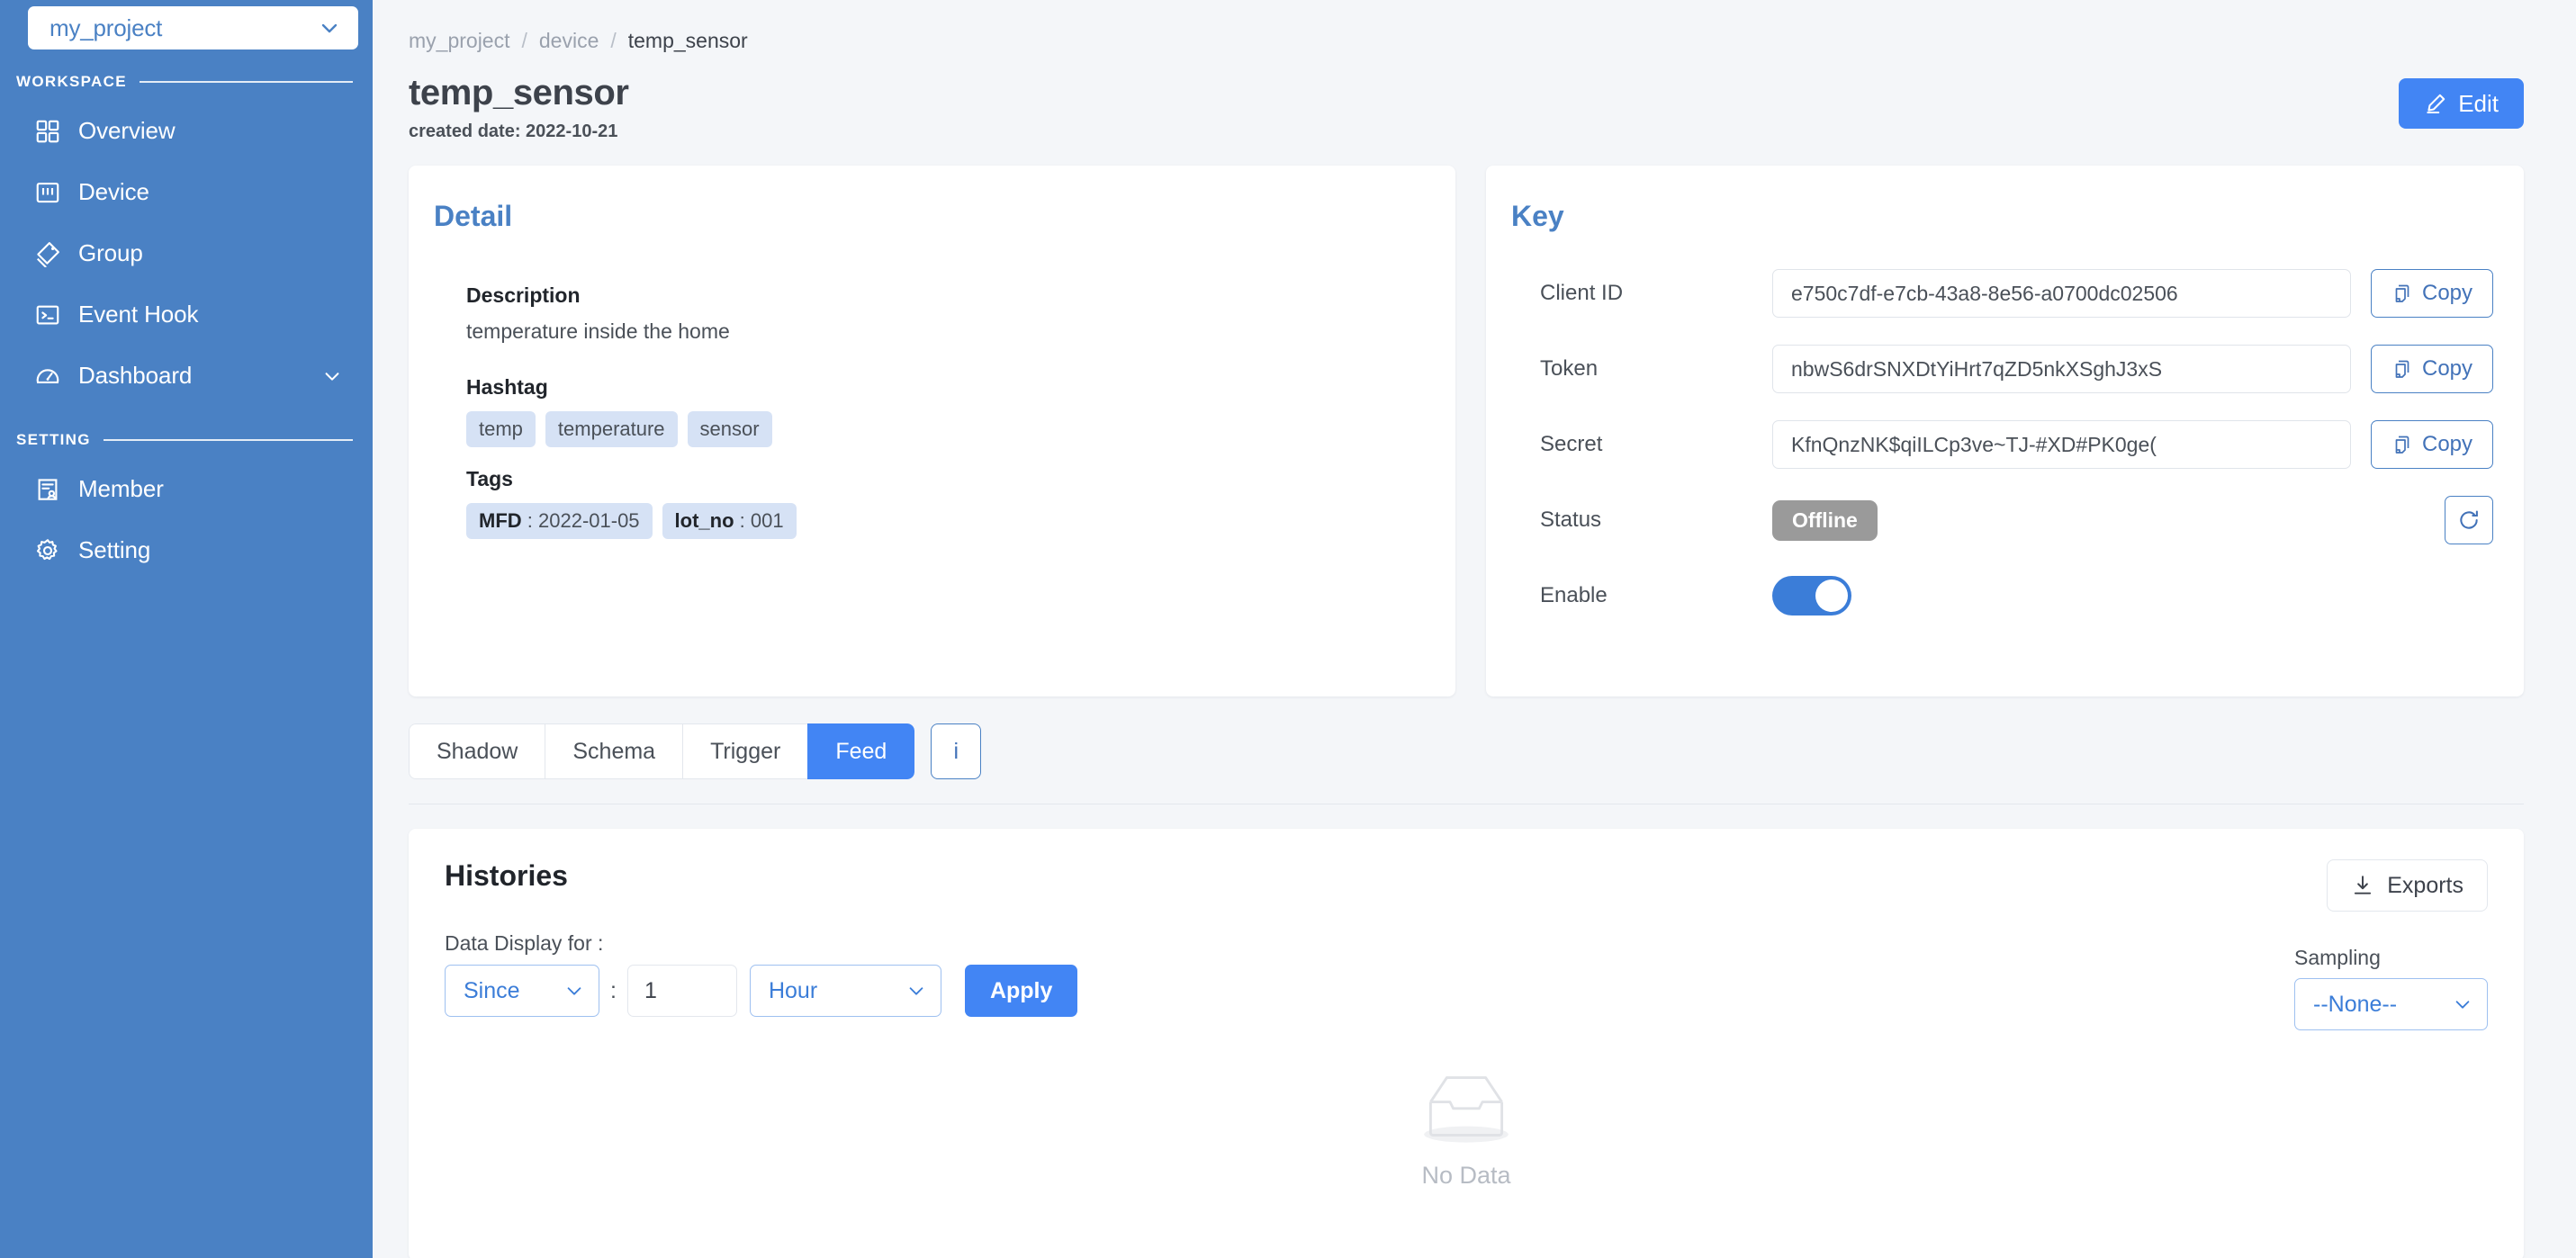 The width and height of the screenshot is (2576, 1258). I want to click on sidebar-item-label: Device, so click(113, 192).